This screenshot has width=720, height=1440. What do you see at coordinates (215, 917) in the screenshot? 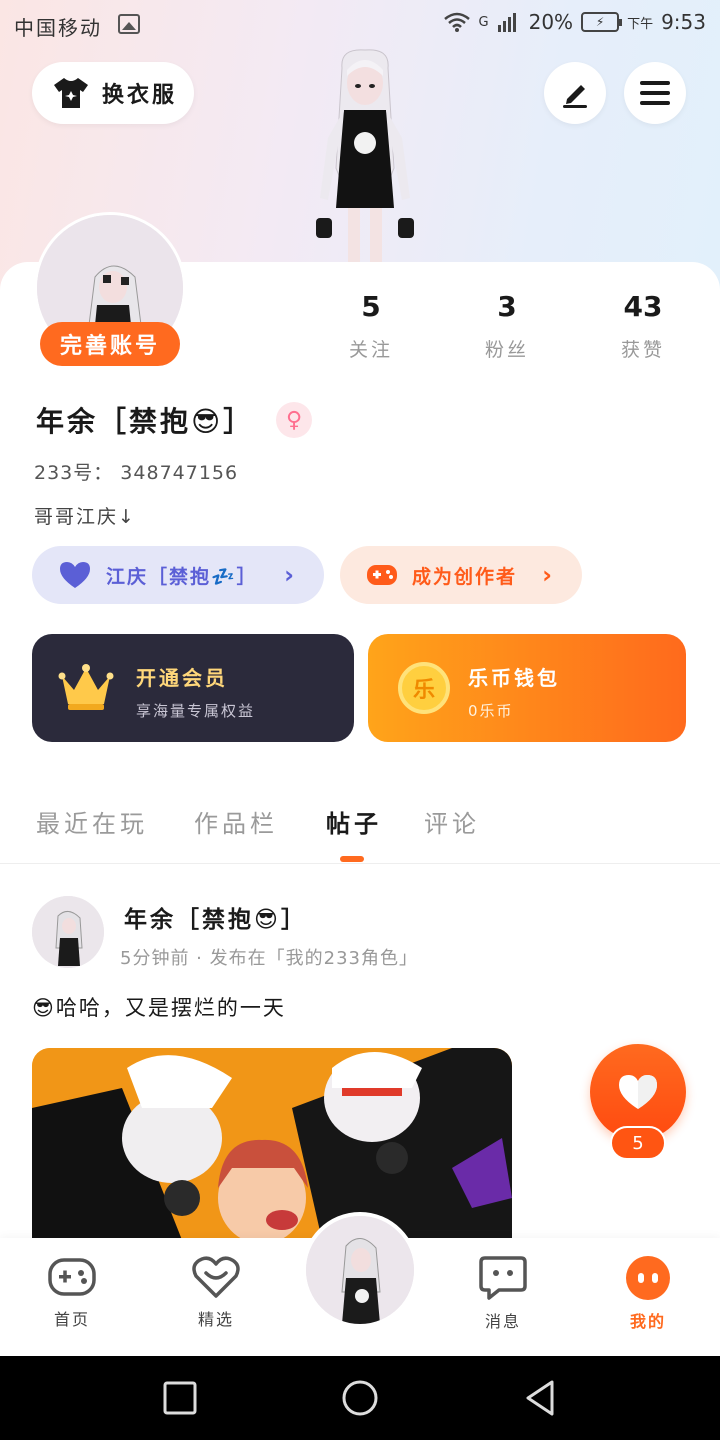
I see `post-author-name: 年余［禁抱😎］` at bounding box center [215, 917].